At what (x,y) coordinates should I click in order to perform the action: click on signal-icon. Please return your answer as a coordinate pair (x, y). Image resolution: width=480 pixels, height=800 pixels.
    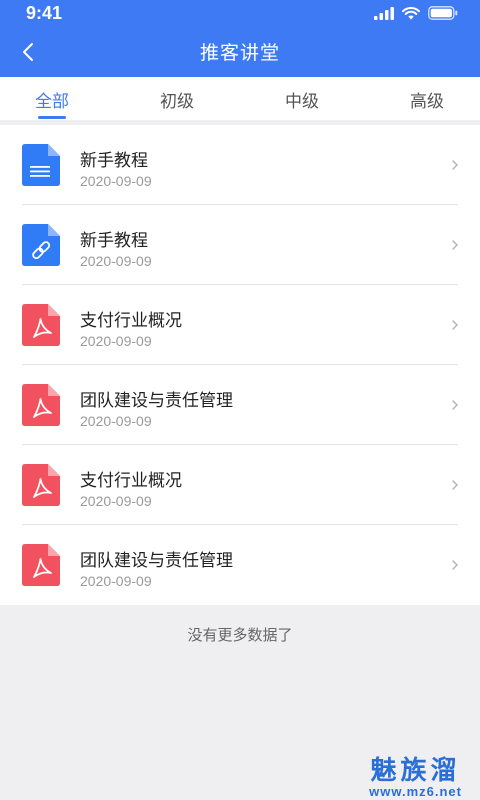
    Looking at the image, I should click on (384, 13).